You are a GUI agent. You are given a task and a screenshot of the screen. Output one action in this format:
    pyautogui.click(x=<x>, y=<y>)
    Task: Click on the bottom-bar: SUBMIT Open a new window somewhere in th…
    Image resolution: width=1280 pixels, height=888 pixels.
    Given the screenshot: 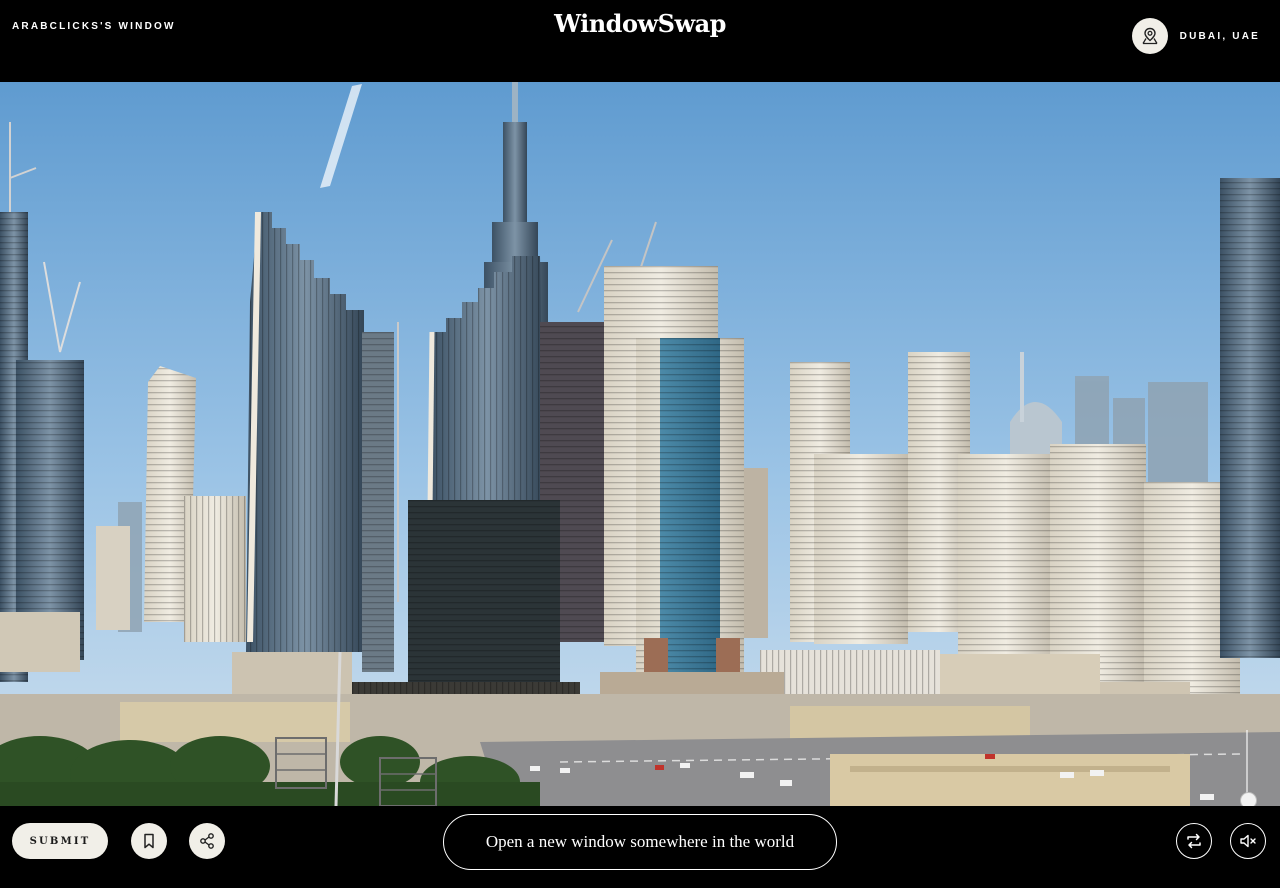 What is the action you would take?
    pyautogui.click(x=640, y=847)
    